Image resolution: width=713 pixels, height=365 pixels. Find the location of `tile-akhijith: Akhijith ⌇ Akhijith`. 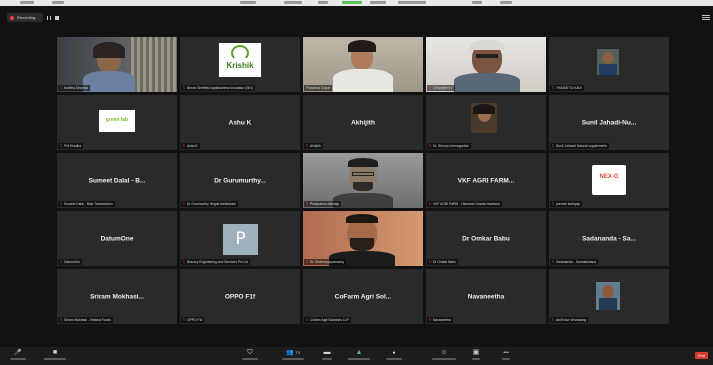

tile-akhijith: Akhijith ⌇ Akhijith is located at coordinates (363, 122).